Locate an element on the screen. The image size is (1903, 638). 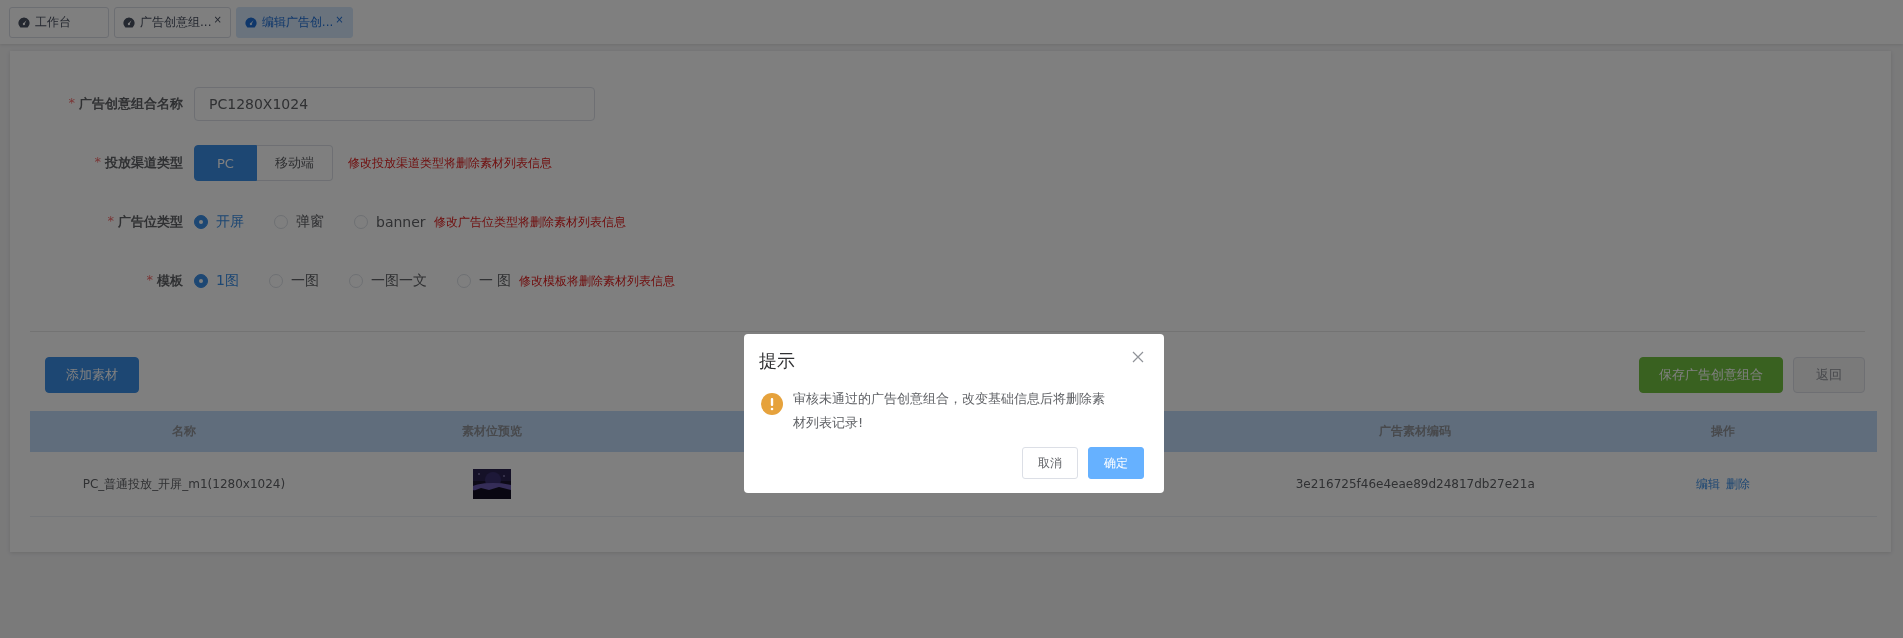
table-cell: 3e216725f46e4eae89d24817db27e21a is located at coordinates (1415, 484).